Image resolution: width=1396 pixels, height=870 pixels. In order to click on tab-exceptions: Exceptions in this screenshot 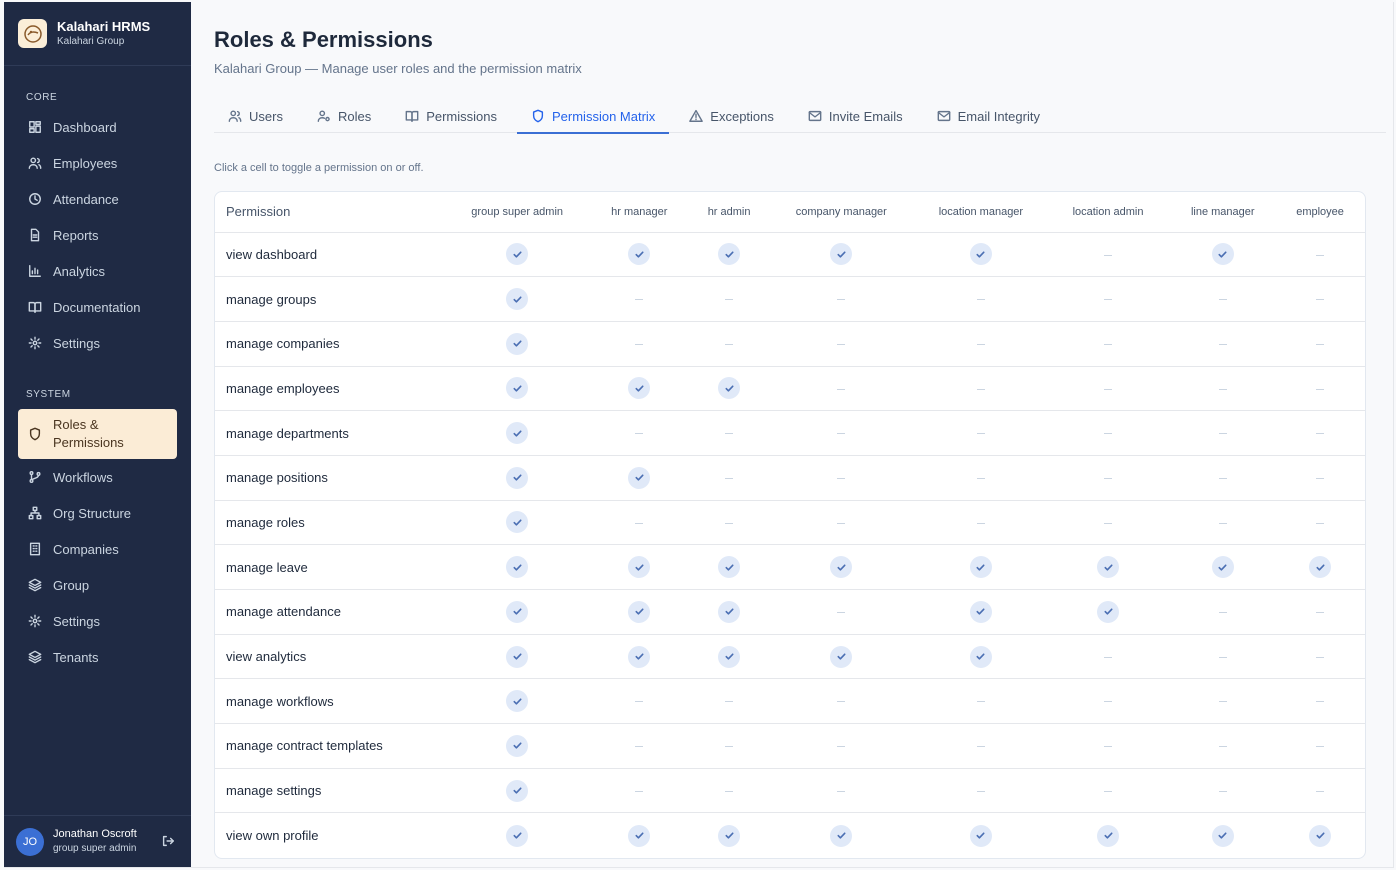, I will do `click(731, 116)`.